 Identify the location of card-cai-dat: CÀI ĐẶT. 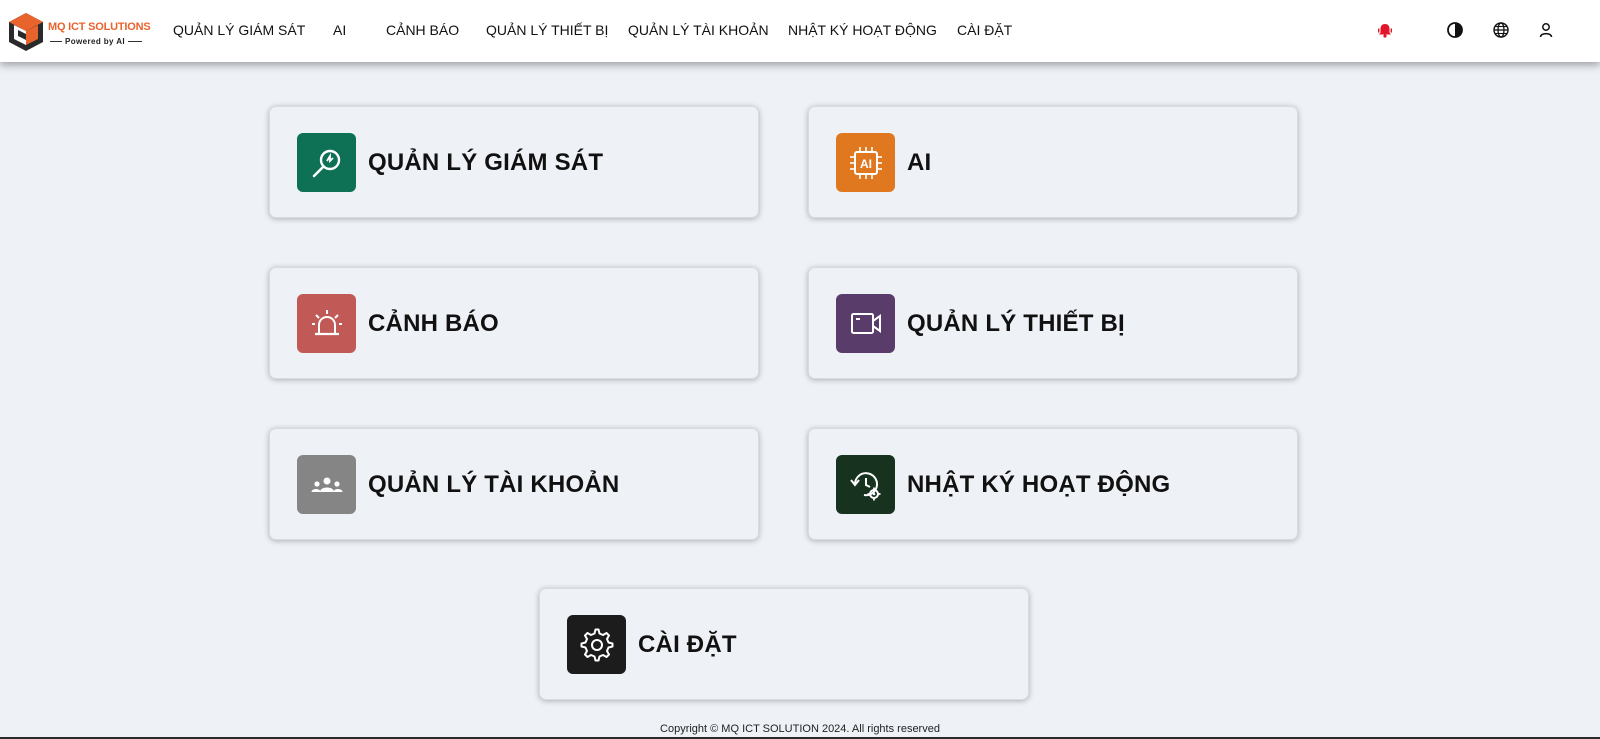
(784, 644).